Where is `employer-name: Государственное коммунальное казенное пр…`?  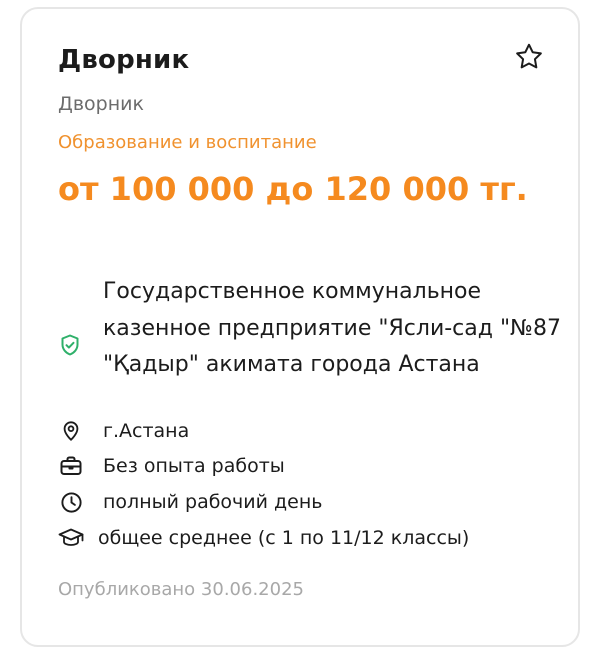
employer-name: Государственное коммунальное казенное пр… is located at coordinates (333, 329).